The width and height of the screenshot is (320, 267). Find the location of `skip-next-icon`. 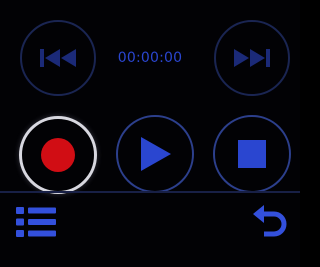

skip-next-icon is located at coordinates (252, 58).